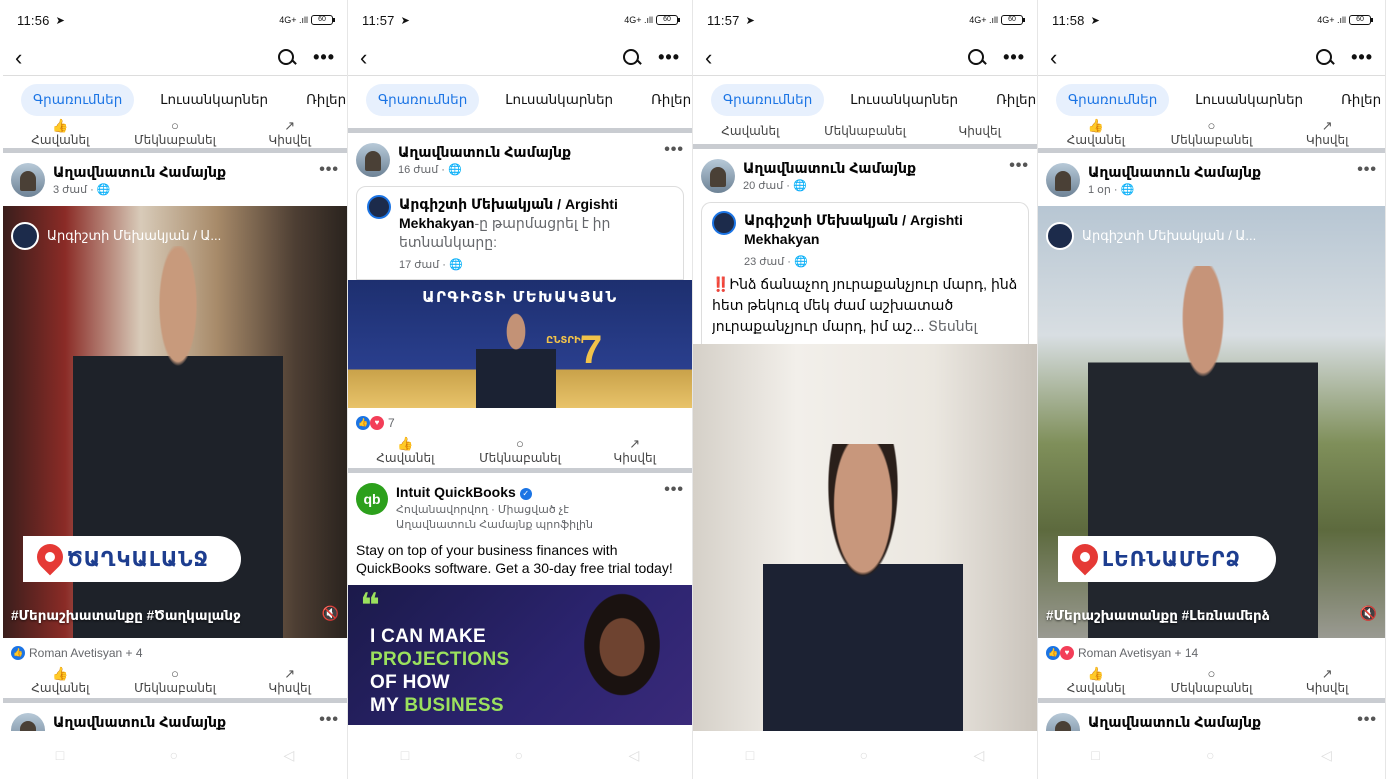  I want to click on share-button: Կիսվել, so click(980, 131).